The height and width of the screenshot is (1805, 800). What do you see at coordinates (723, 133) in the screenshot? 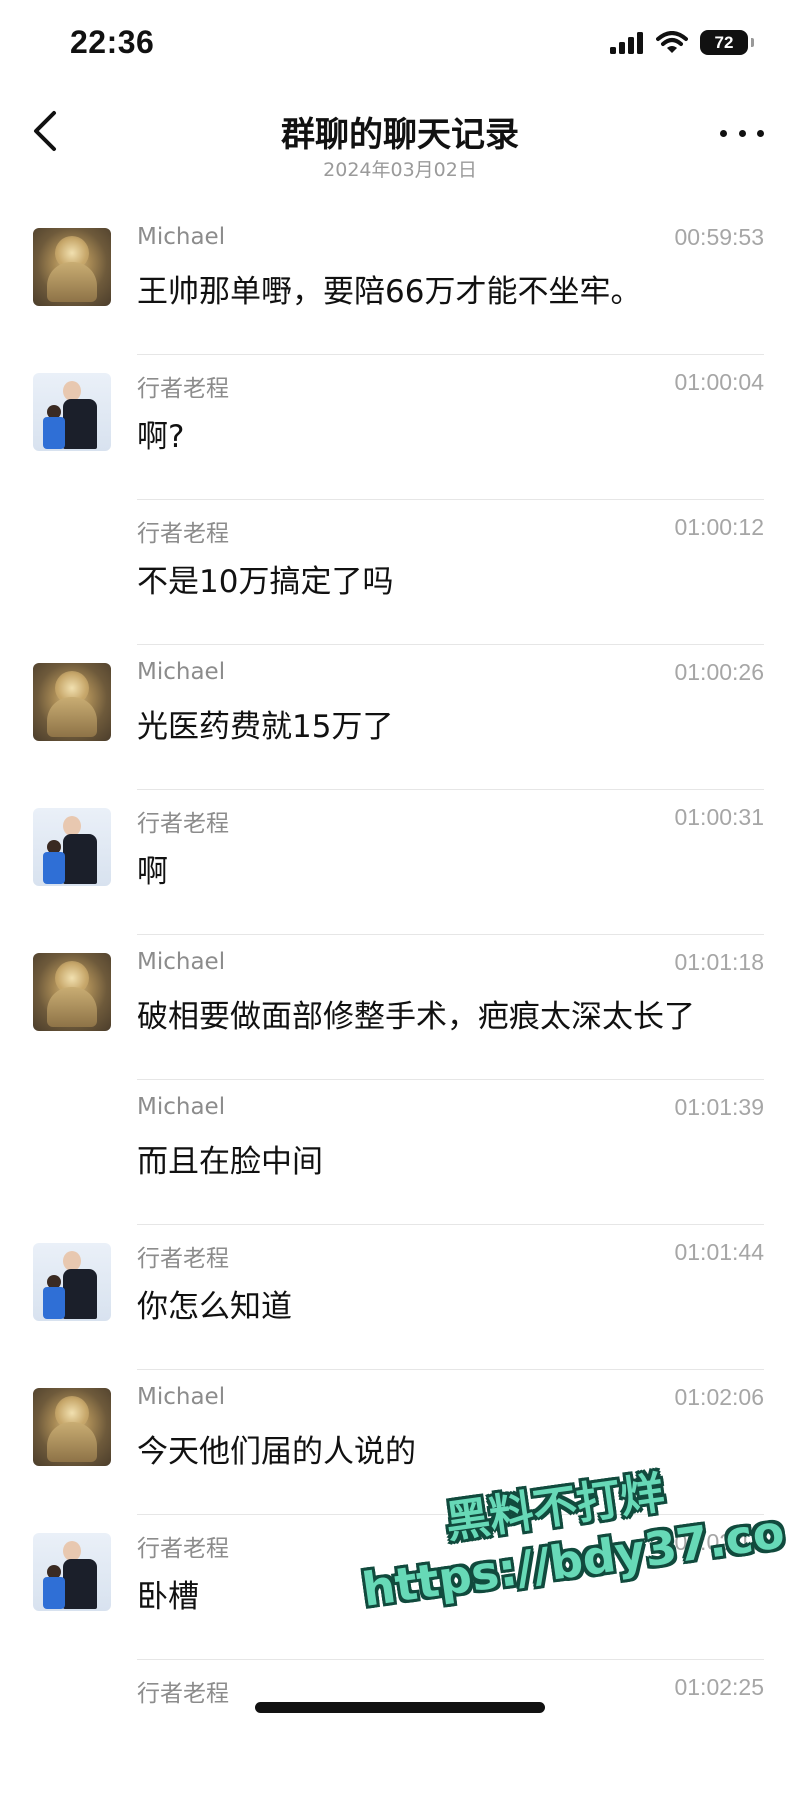
I see `more-icon` at bounding box center [723, 133].